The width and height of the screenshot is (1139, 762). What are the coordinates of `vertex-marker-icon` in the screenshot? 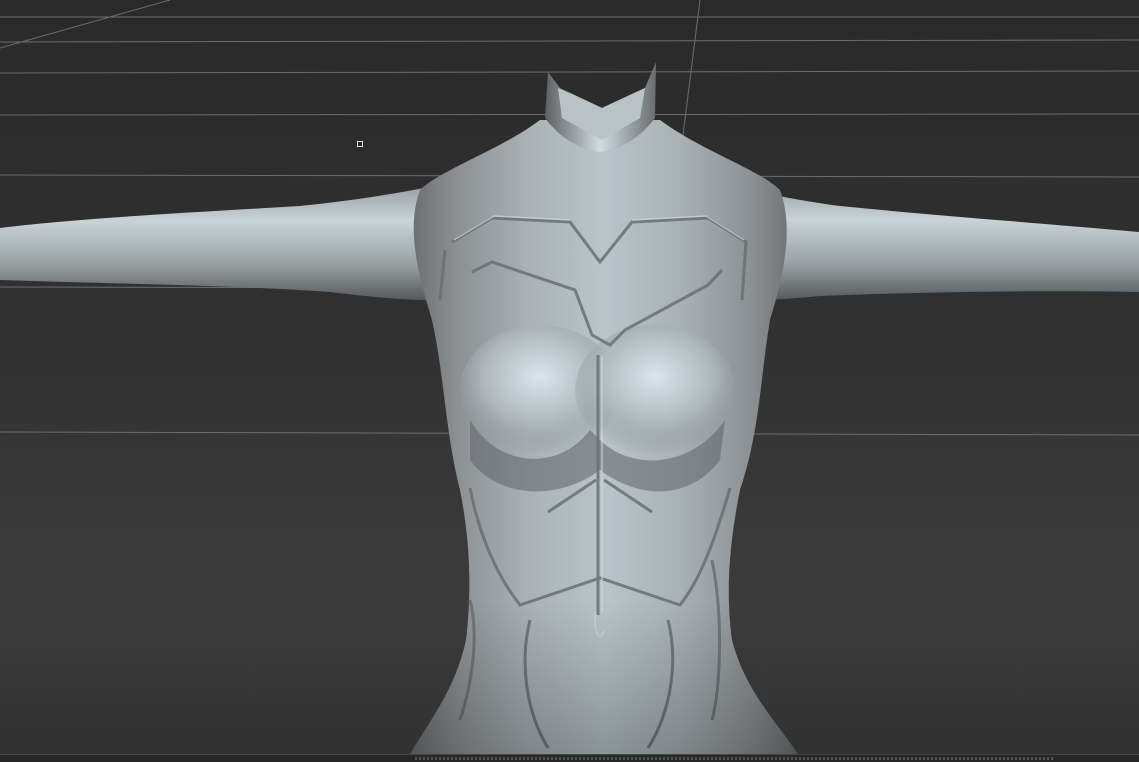 It's located at (360, 144).